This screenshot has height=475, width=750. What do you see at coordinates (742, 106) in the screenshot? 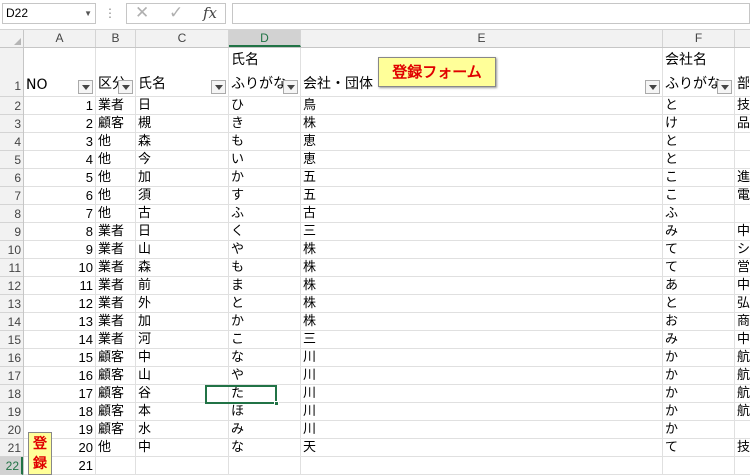
I see `cell-dept: 技` at bounding box center [742, 106].